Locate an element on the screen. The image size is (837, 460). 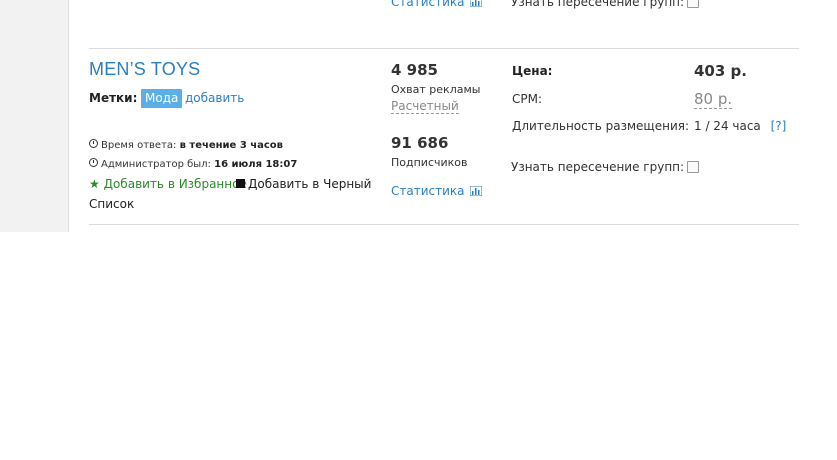
duration-value: 1 / 24 часа [?] is located at coordinates (740, 126).